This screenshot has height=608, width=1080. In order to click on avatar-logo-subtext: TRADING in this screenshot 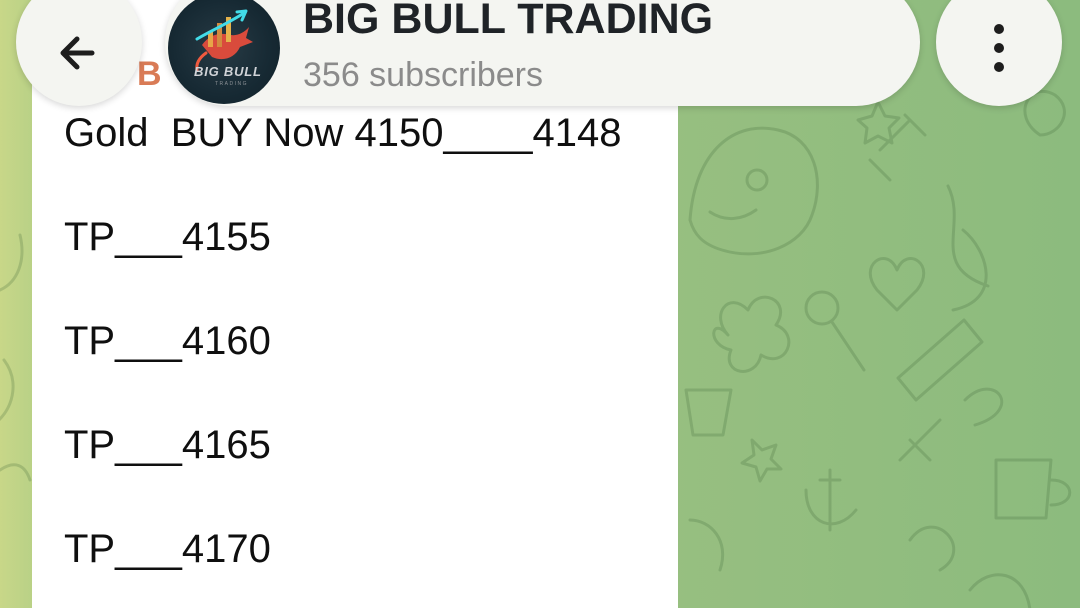, I will do `click(231, 84)`.